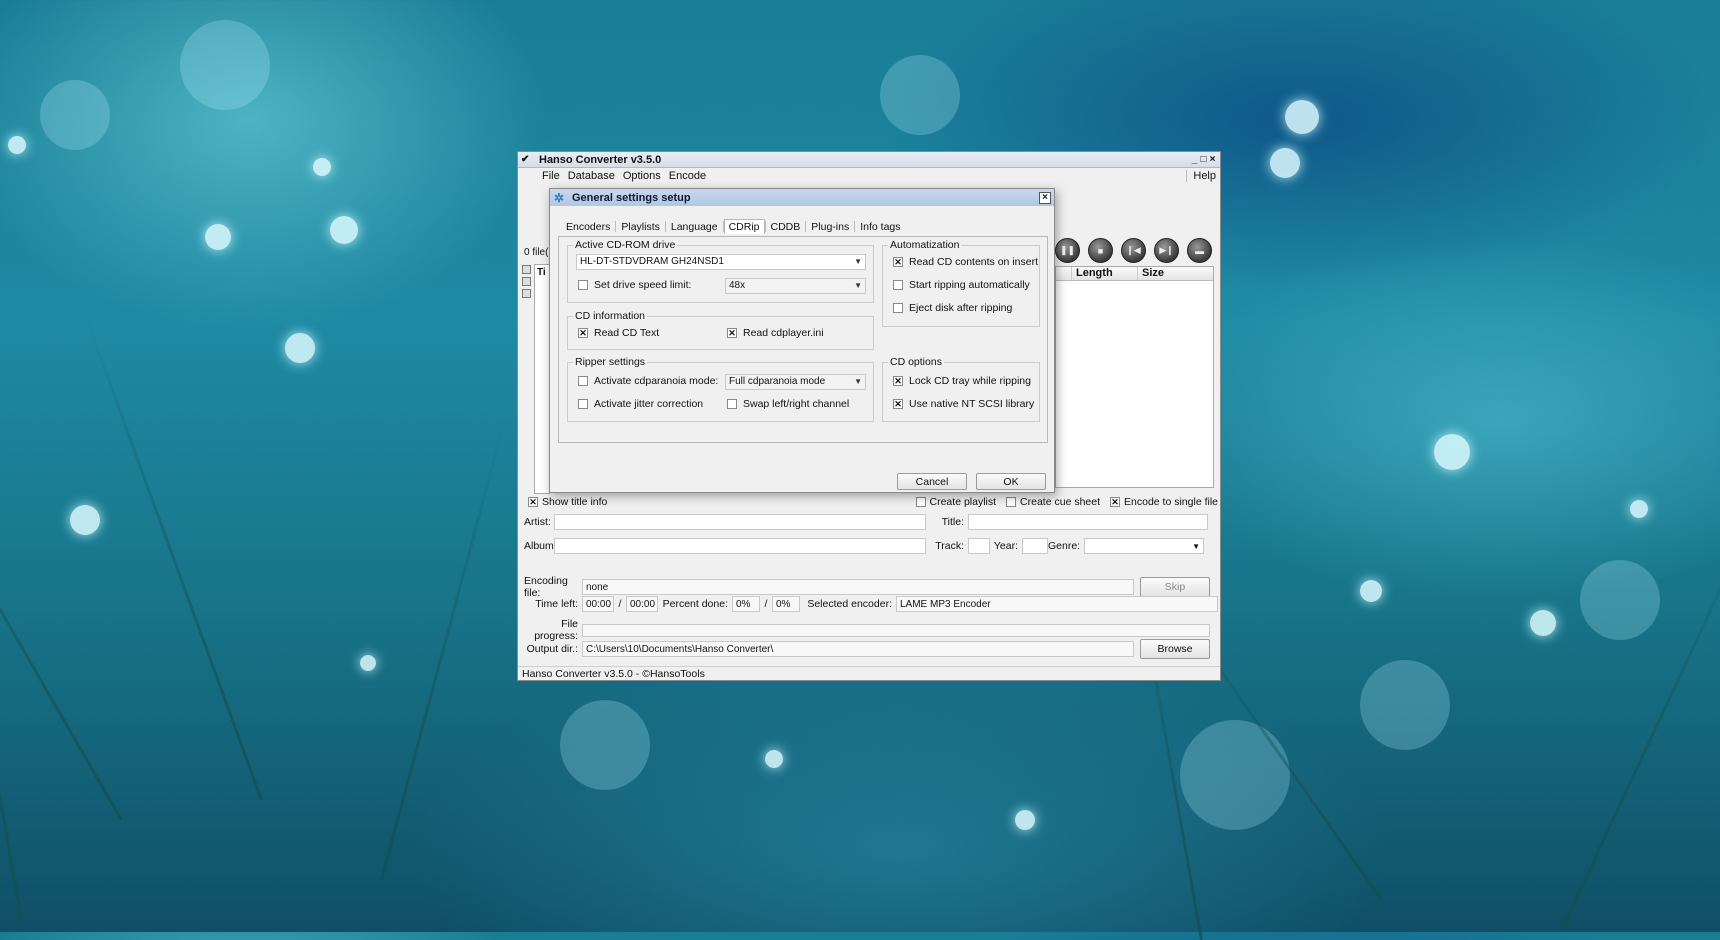  What do you see at coordinates (1035, 546) in the screenshot?
I see `year-input` at bounding box center [1035, 546].